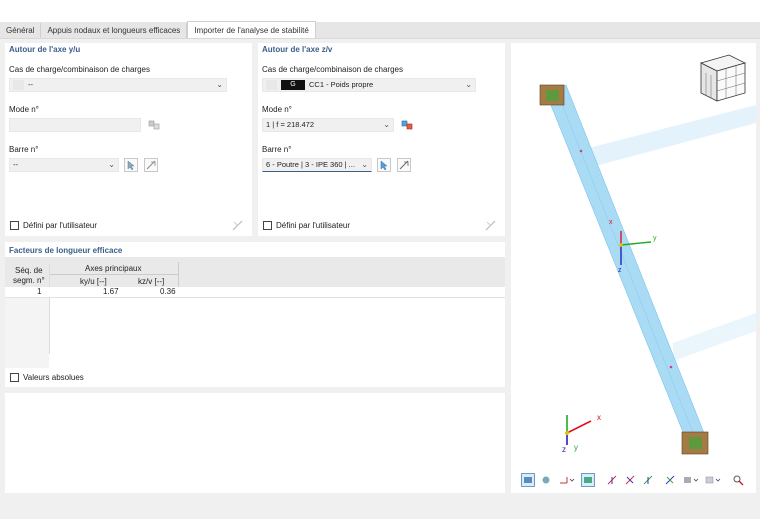  What do you see at coordinates (567, 480) in the screenshot?
I see `axis-icon` at bounding box center [567, 480].